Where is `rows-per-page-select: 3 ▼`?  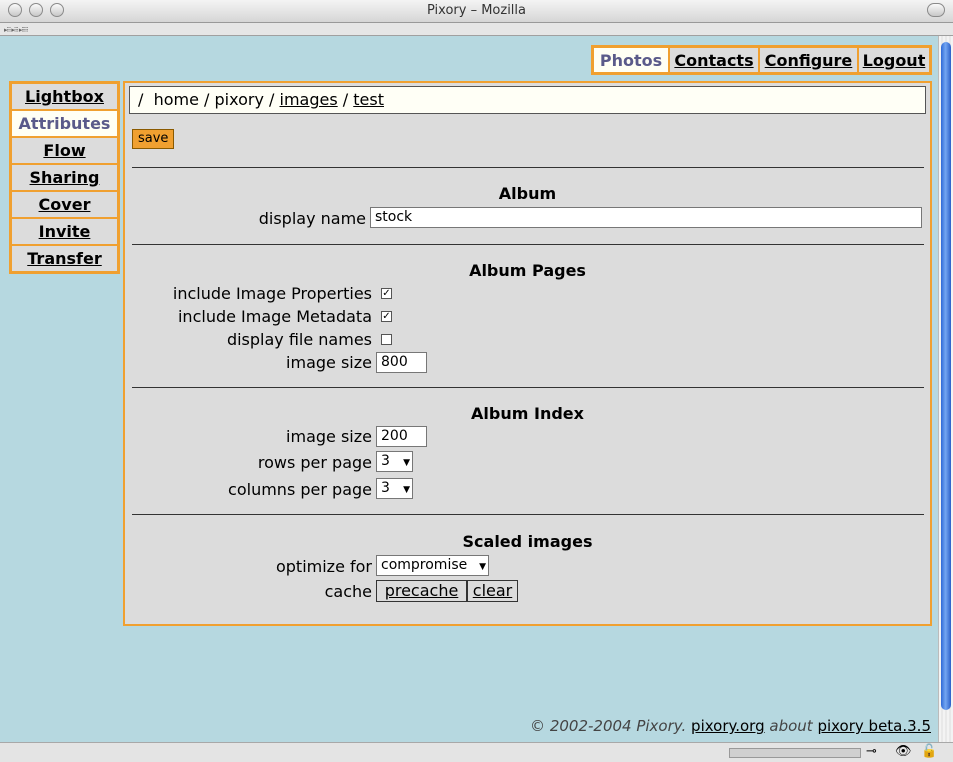 rows-per-page-select: 3 ▼ is located at coordinates (394, 461).